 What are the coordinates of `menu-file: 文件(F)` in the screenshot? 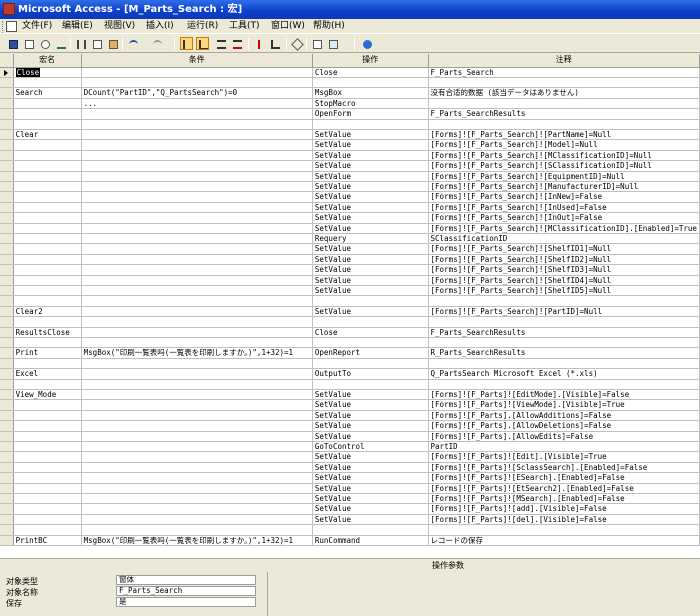 It's located at (37, 26).